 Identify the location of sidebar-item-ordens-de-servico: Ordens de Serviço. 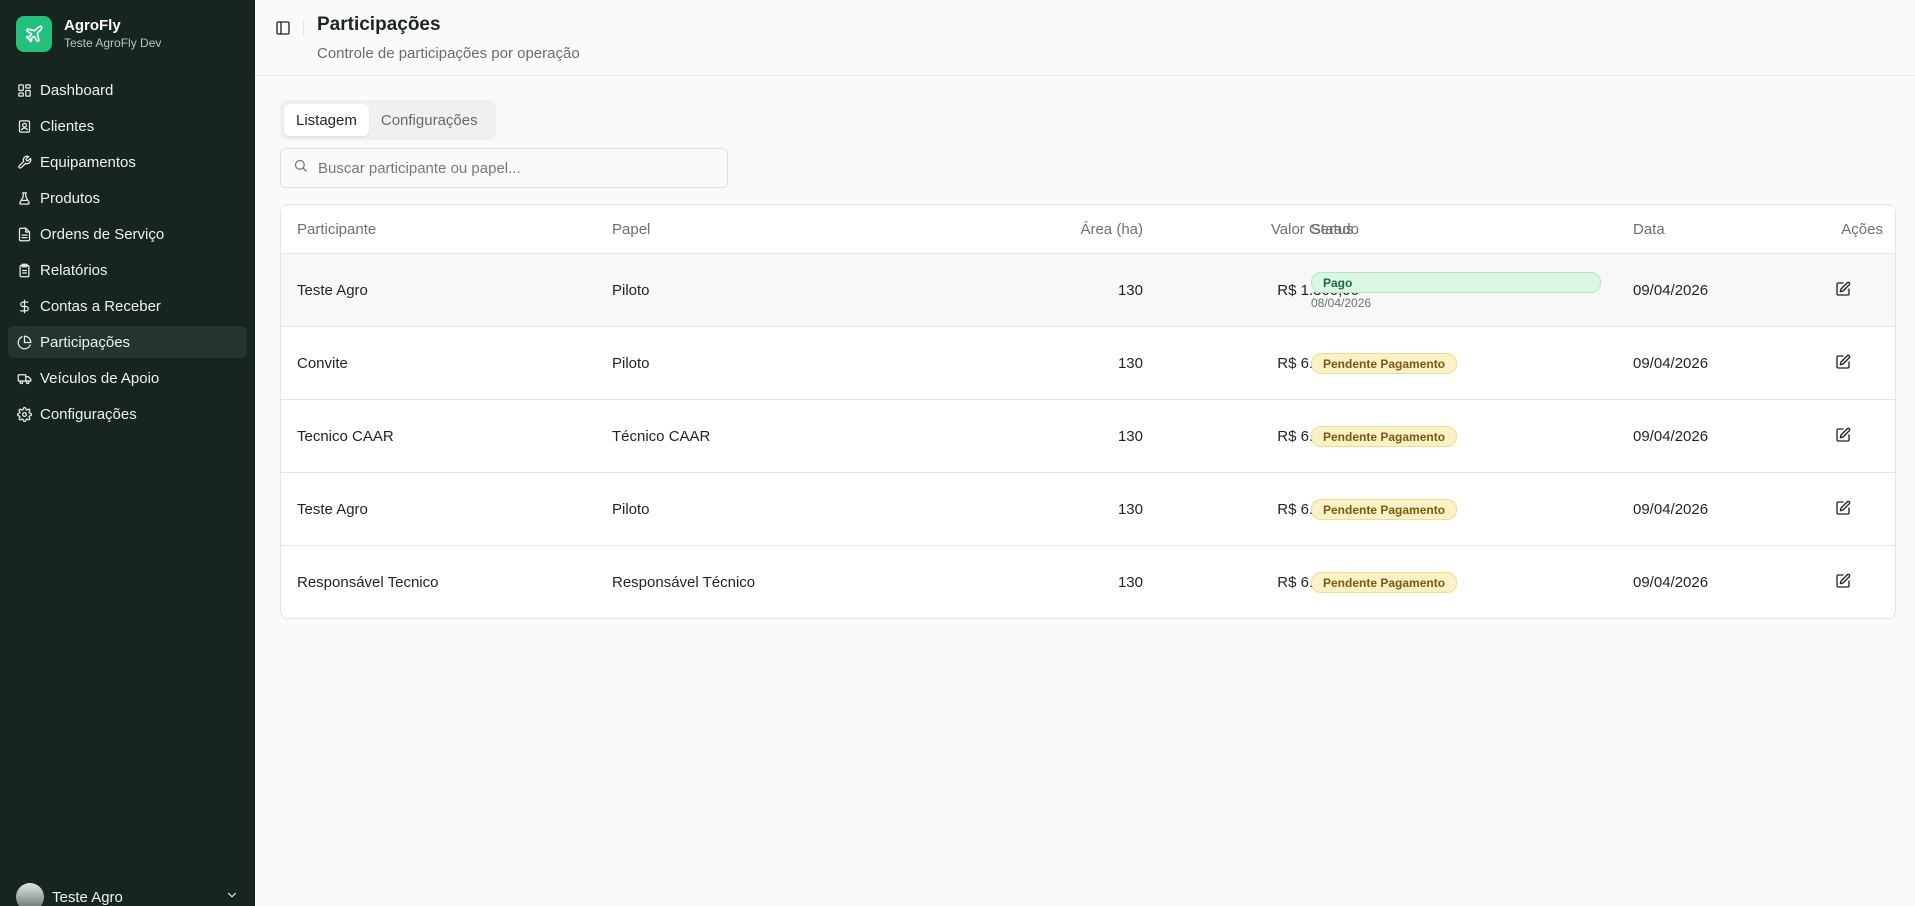
(127, 234).